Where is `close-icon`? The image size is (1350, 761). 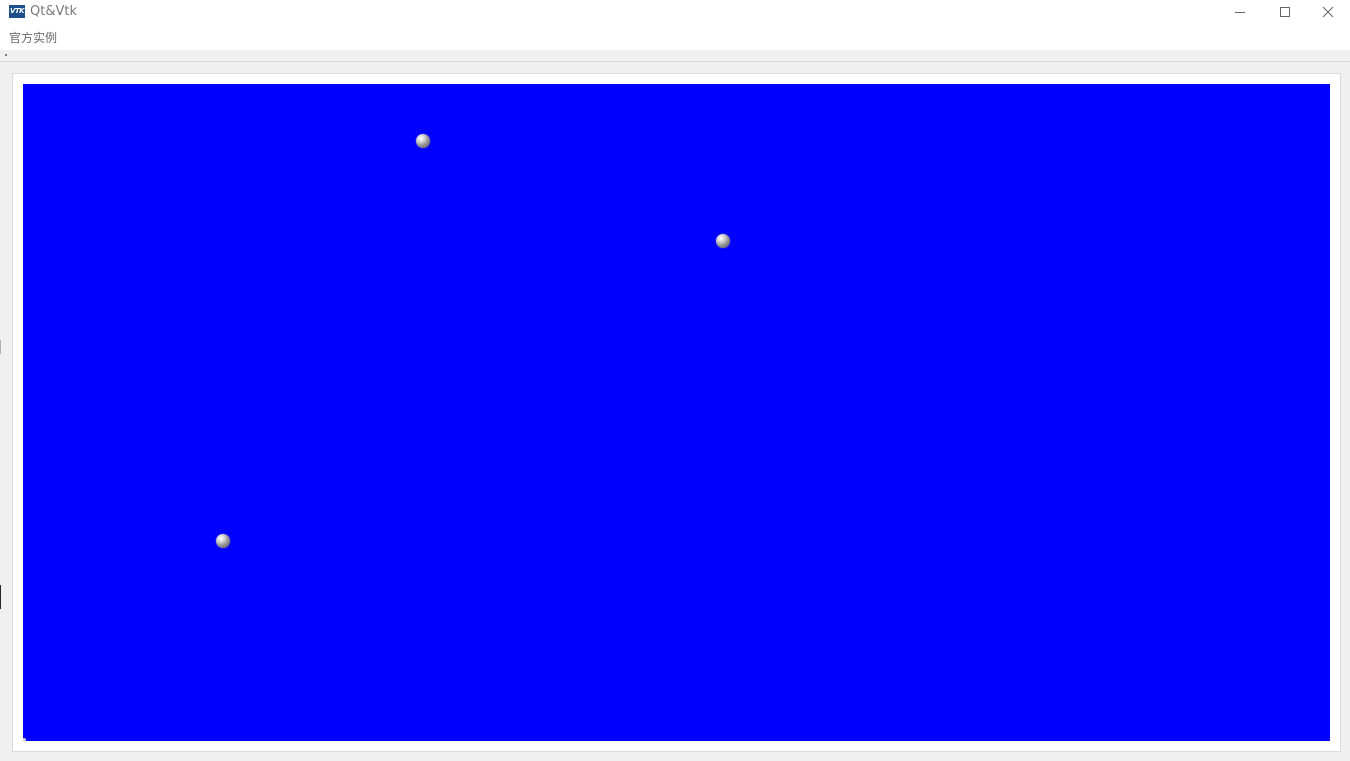
close-icon is located at coordinates (1327, 12).